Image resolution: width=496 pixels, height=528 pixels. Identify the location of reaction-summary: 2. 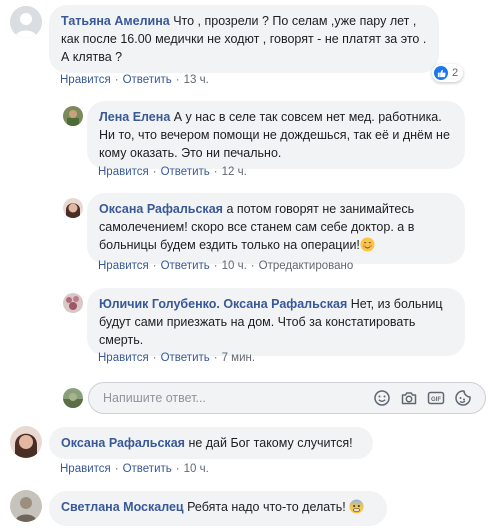
(448, 73).